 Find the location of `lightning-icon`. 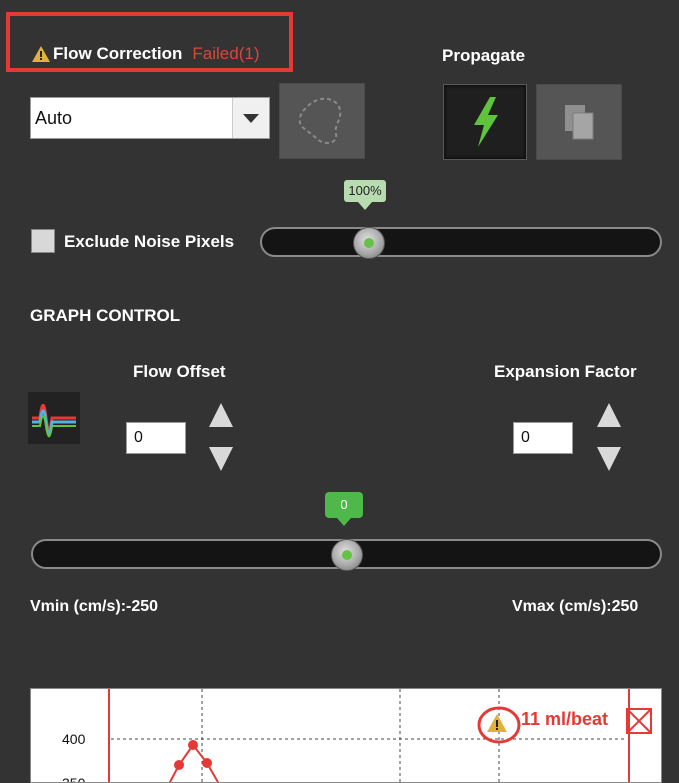

lightning-icon is located at coordinates (486, 122).